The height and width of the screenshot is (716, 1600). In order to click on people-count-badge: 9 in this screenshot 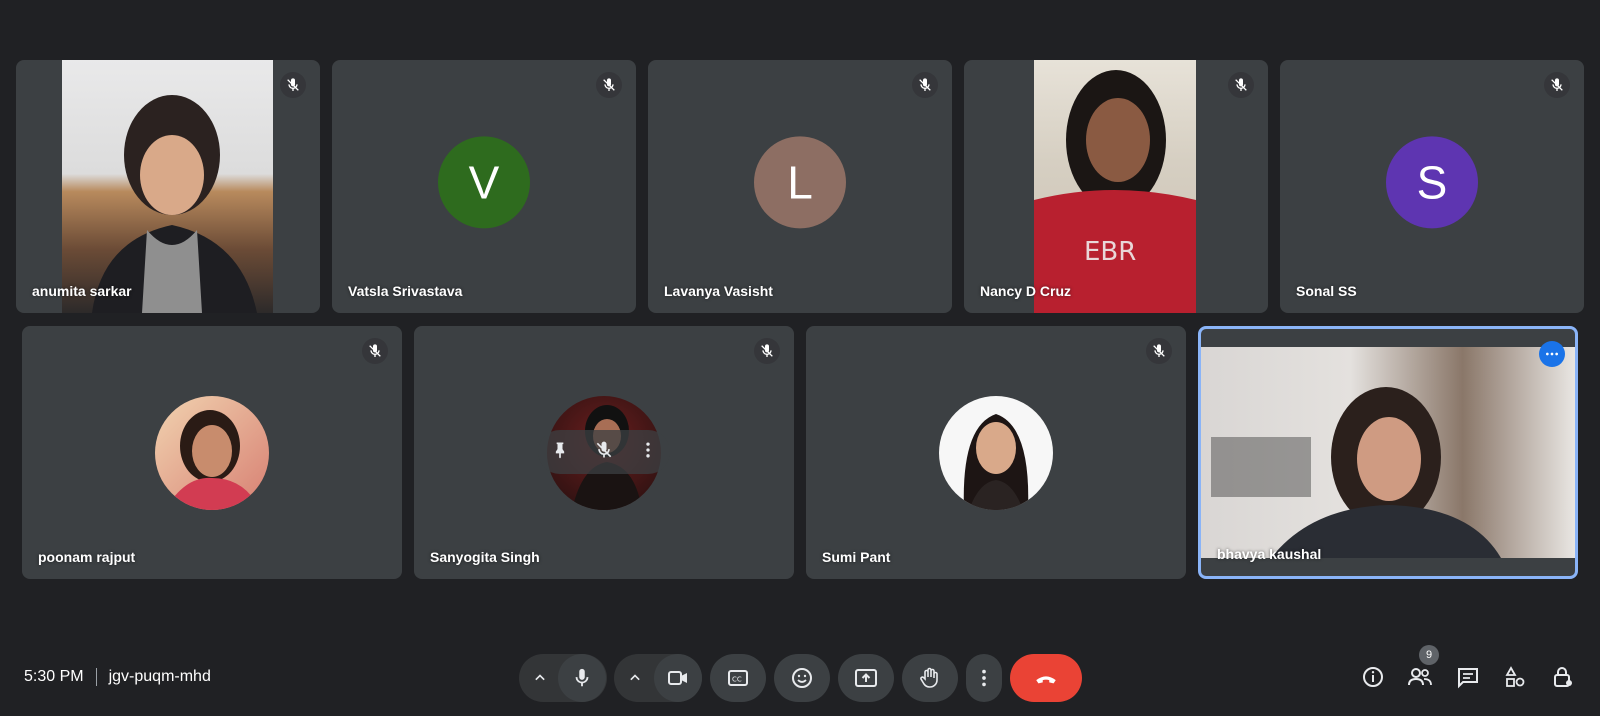, I will do `click(1429, 655)`.